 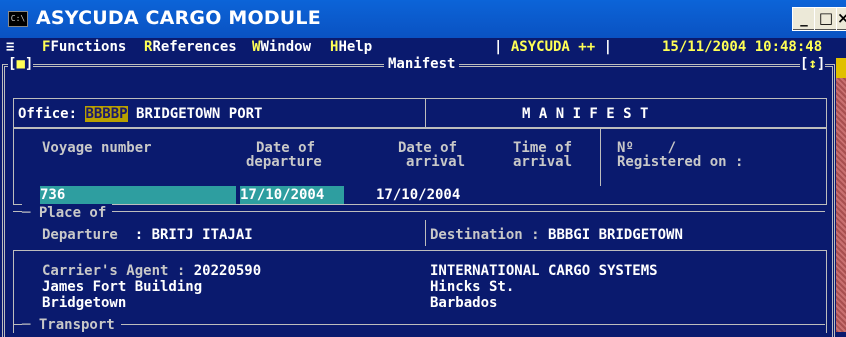 I want to click on transport-separator, so click(x=419, y=324).